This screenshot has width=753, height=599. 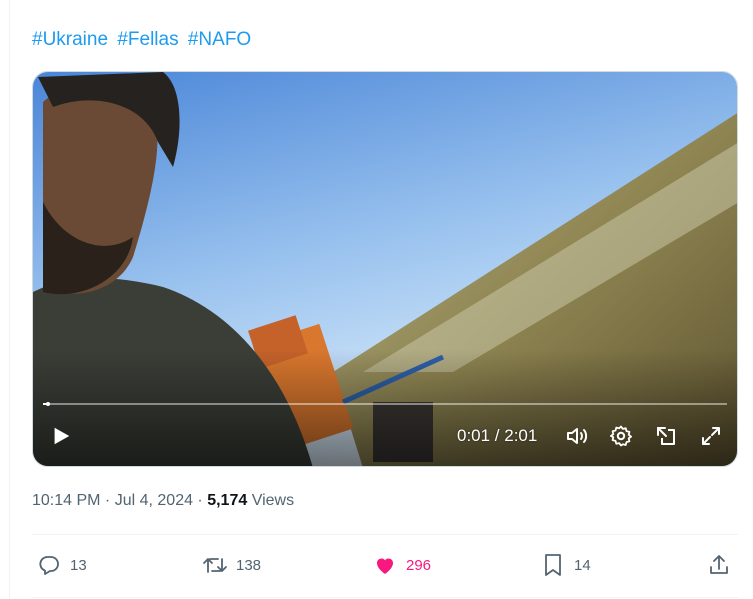 I want to click on share-icon, so click(x=719, y=565).